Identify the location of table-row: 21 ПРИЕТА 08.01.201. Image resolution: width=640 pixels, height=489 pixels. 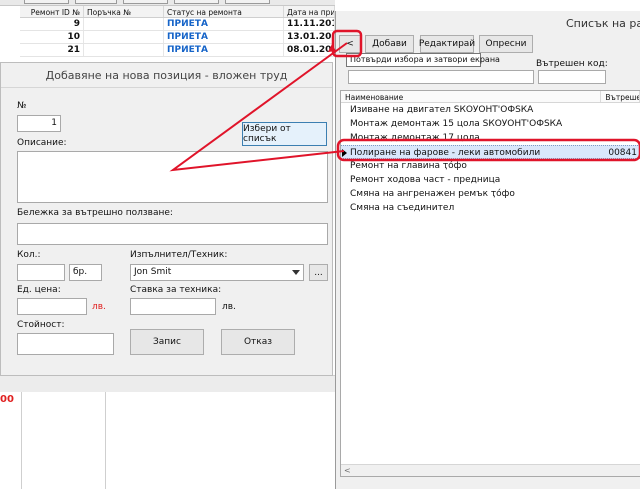
(177, 50).